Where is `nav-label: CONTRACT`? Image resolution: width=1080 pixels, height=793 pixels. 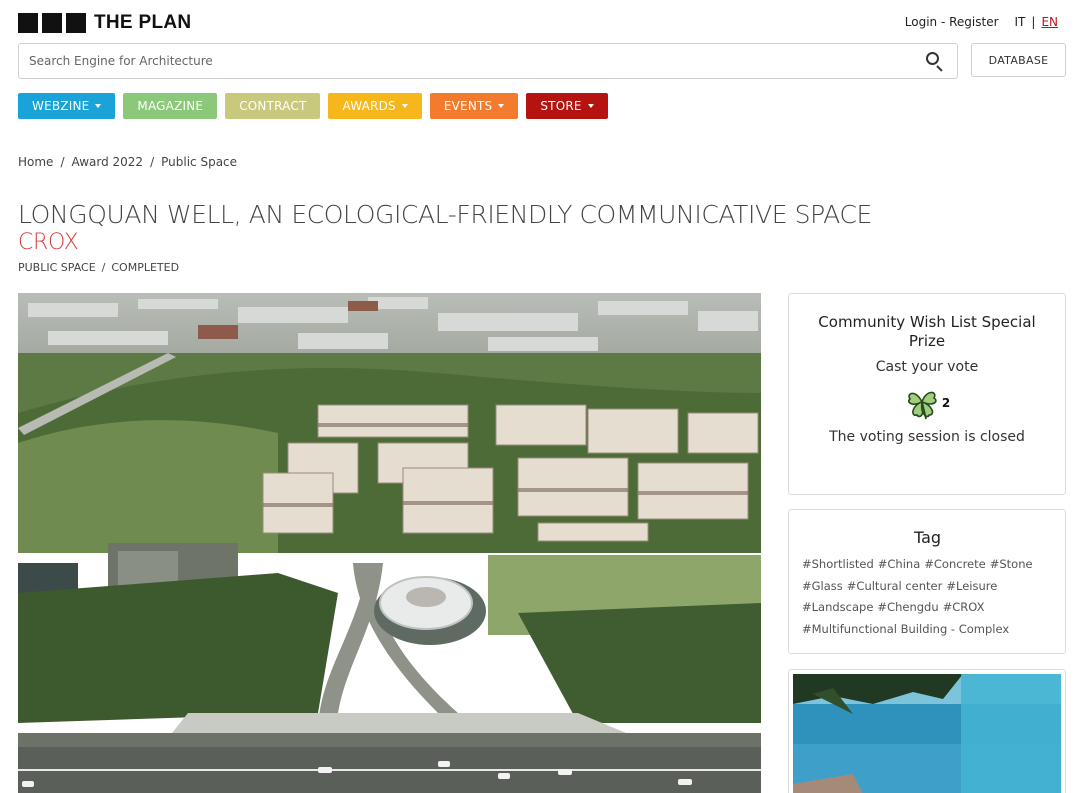 nav-label: CONTRACT is located at coordinates (273, 106).